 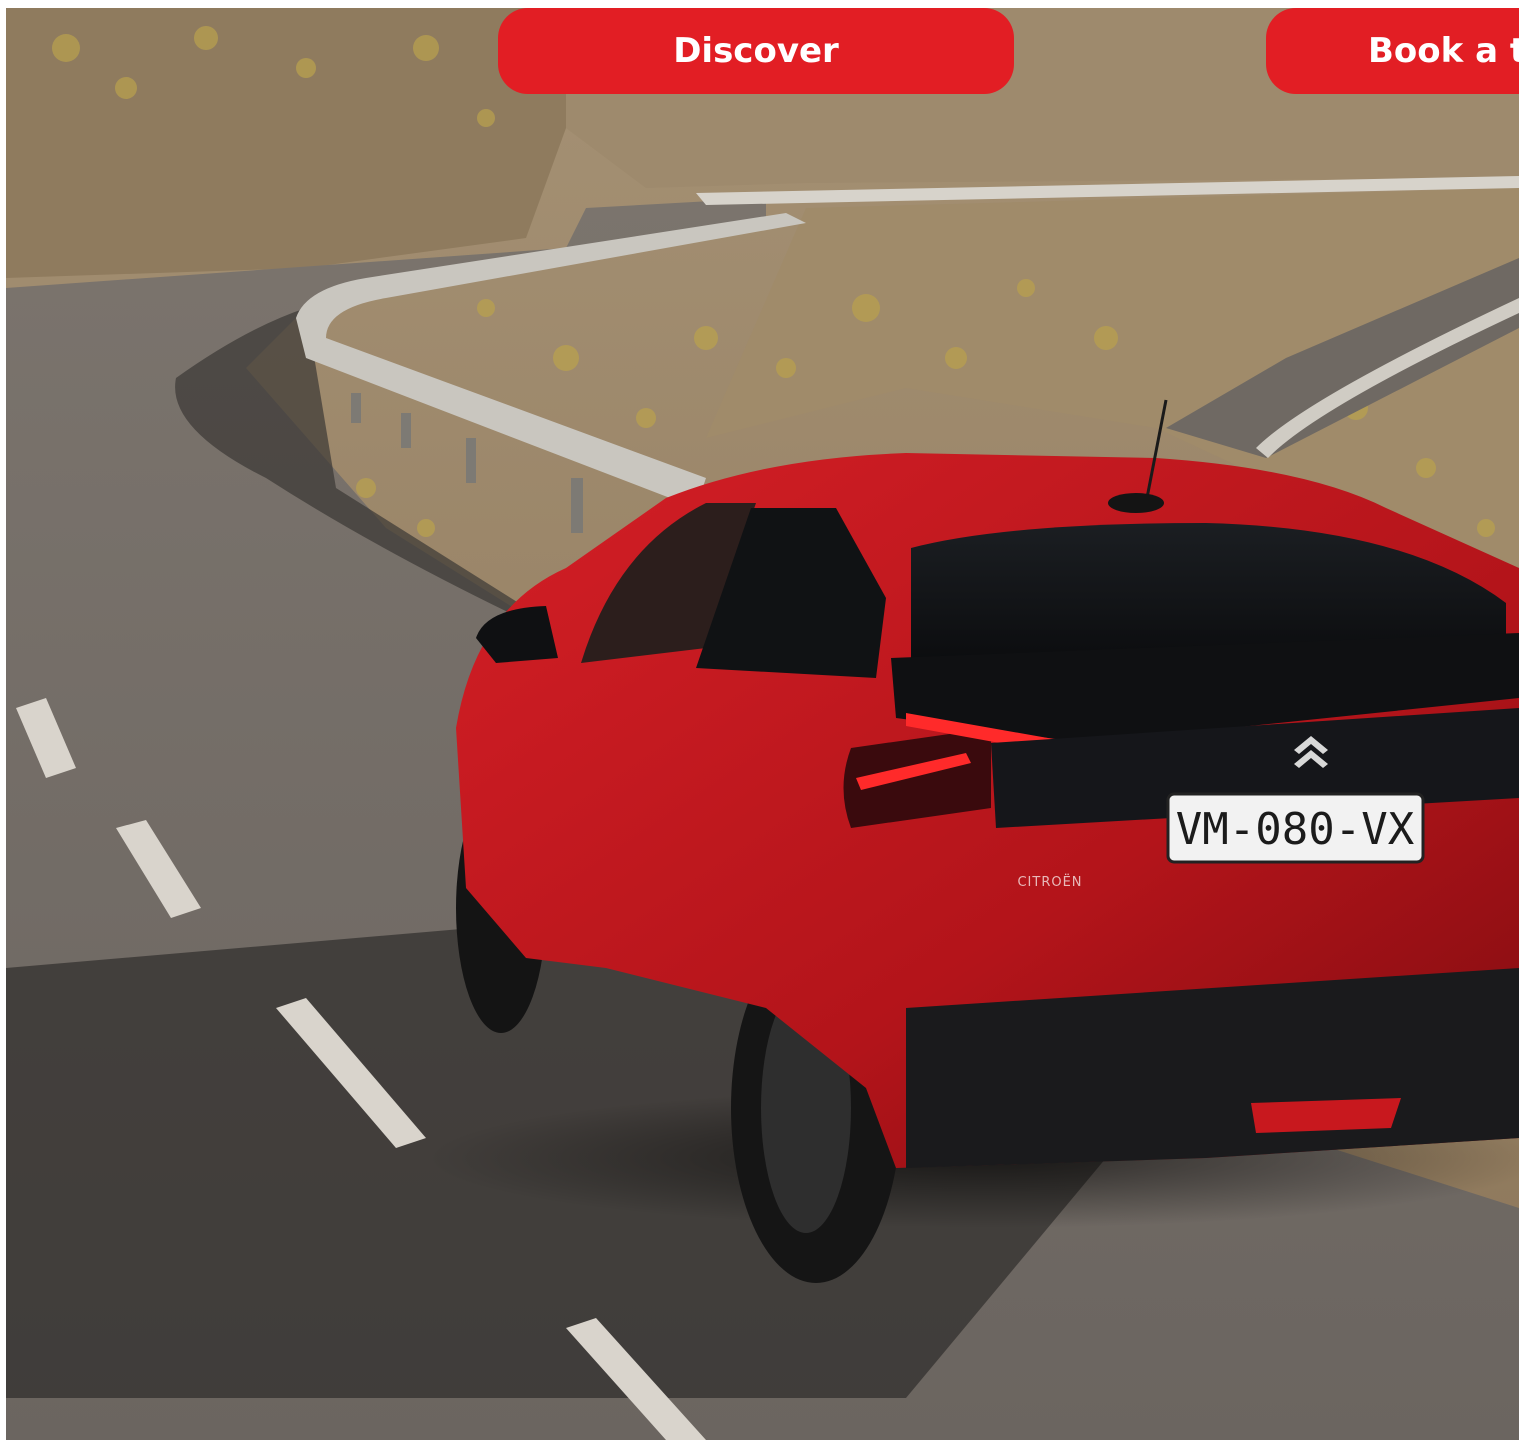 What do you see at coordinates (1392, 51) in the screenshot?
I see `book-test-drive-button: Book a test drive` at bounding box center [1392, 51].